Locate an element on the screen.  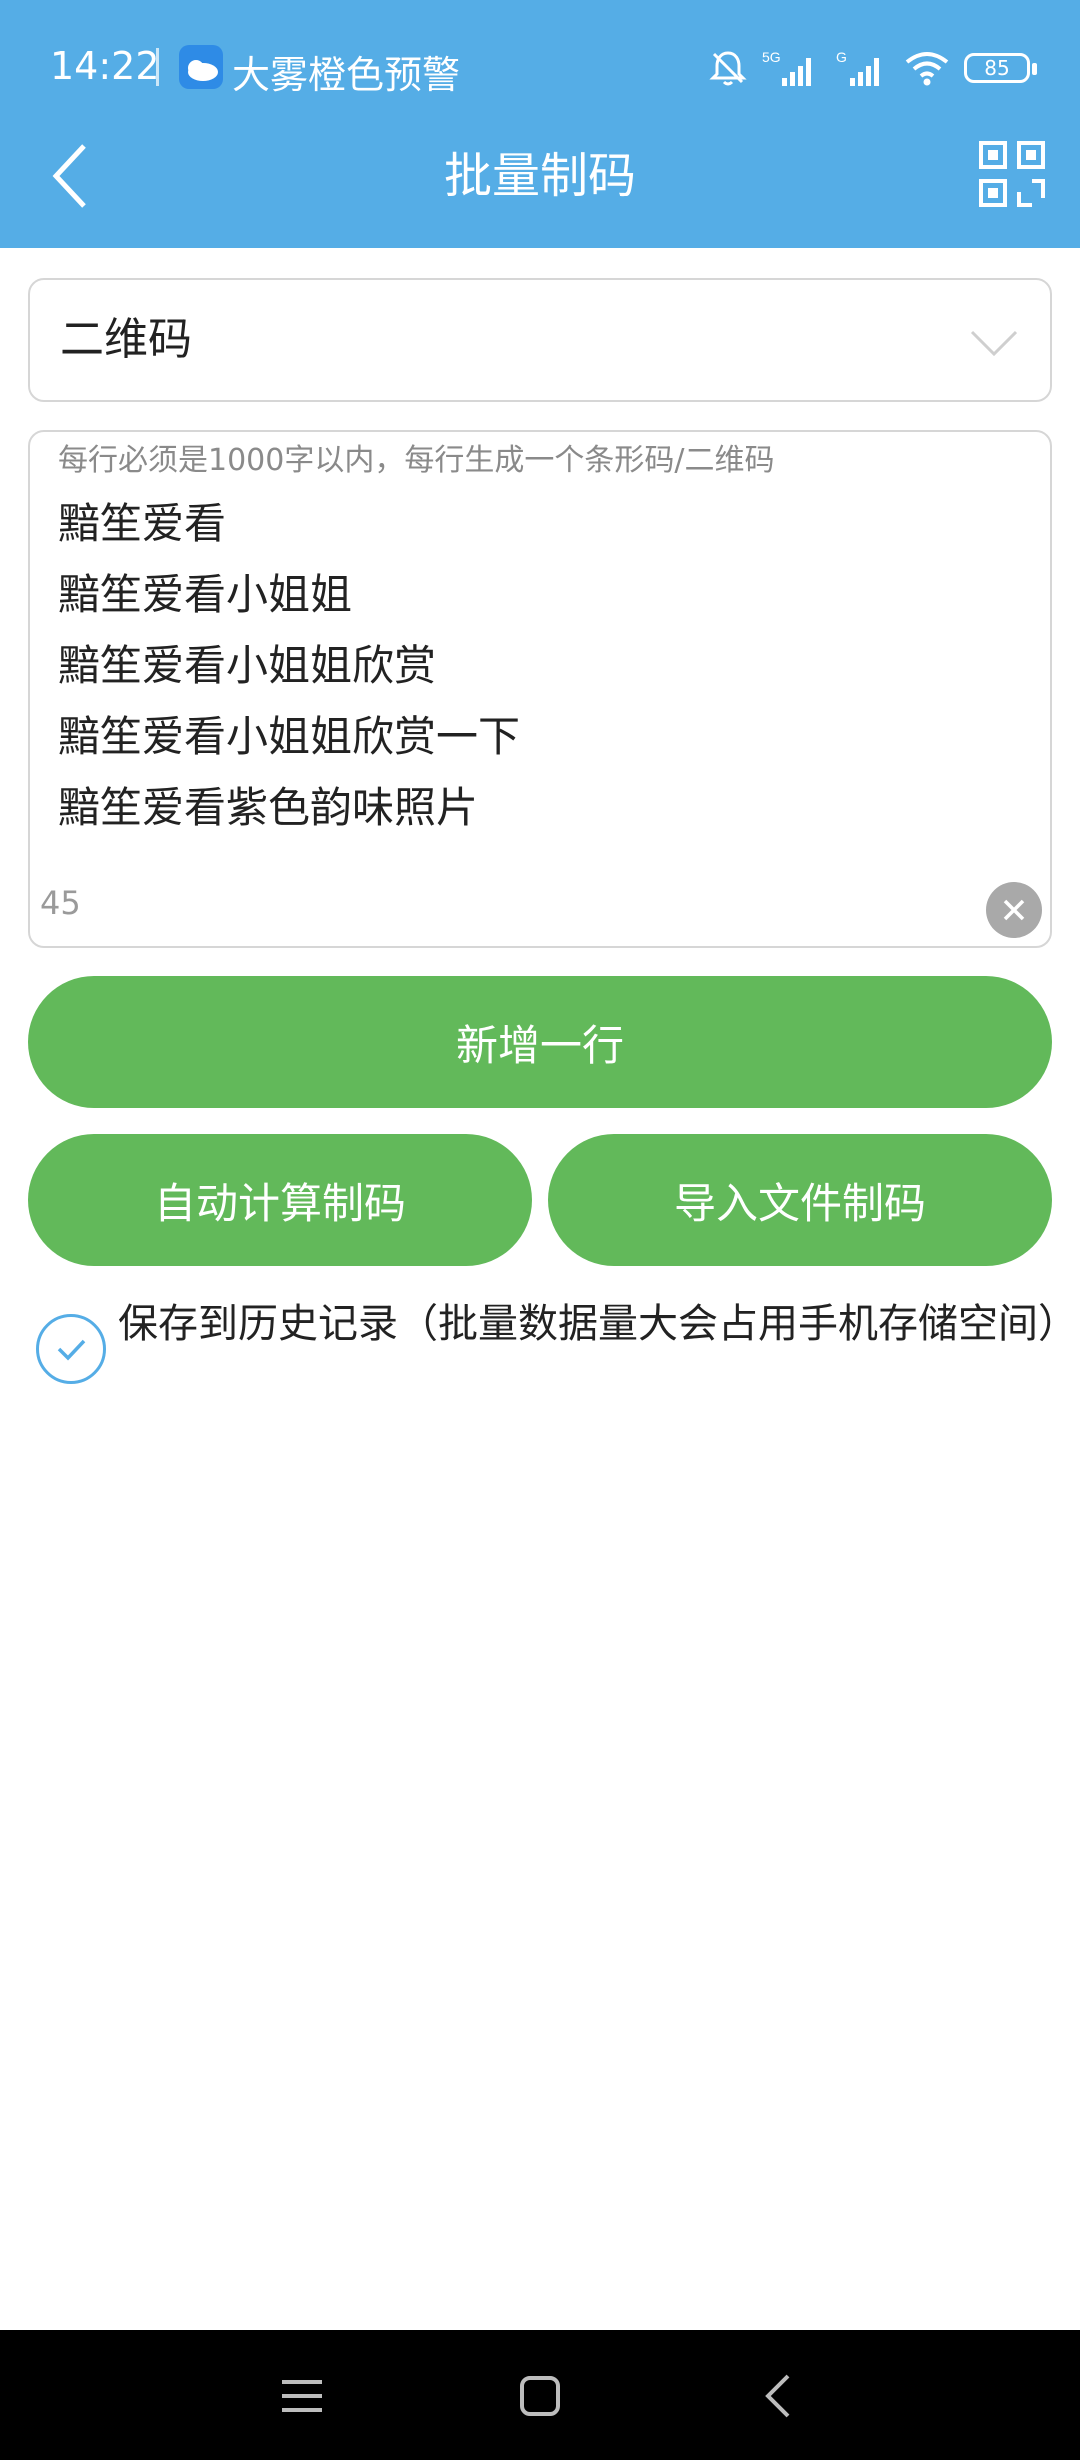
qr-scan-button is located at coordinates (1012, 174).